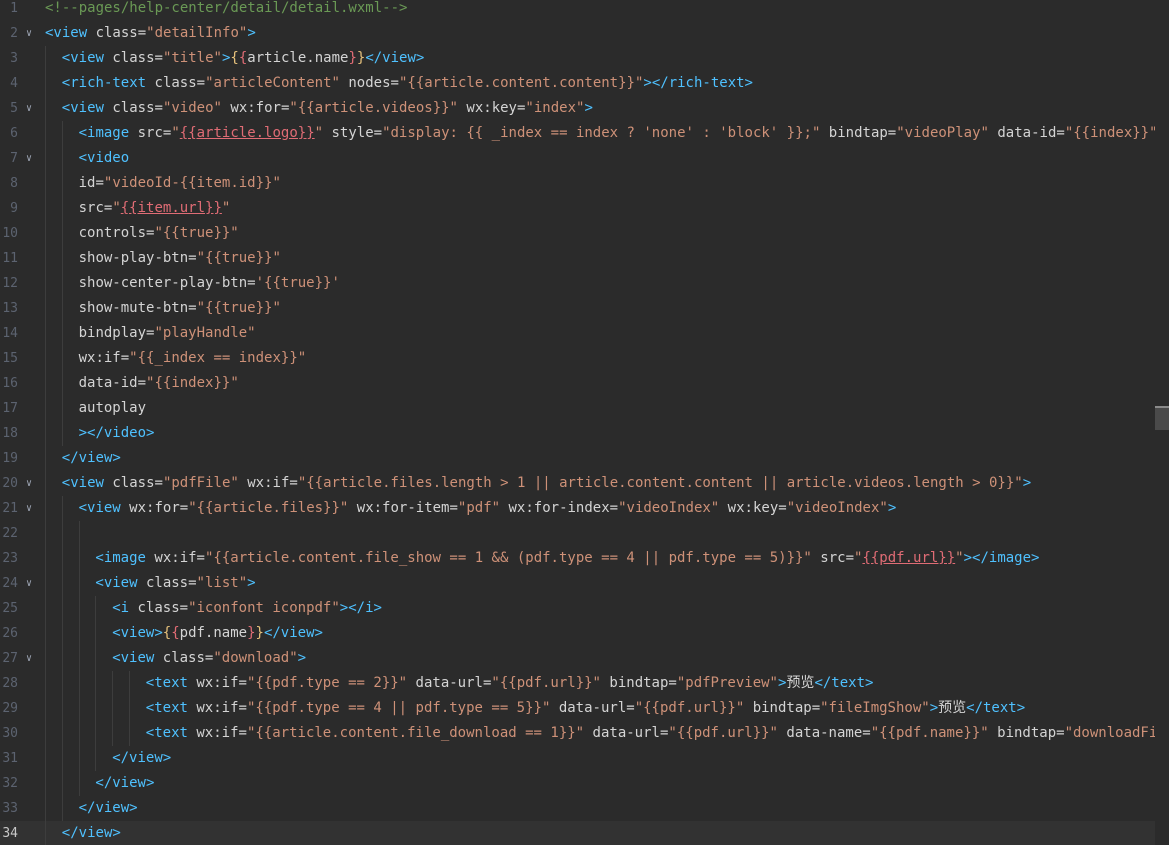  Describe the element at coordinates (584, 383) in the screenshot. I see `code-line: 16 data-id="{{index}}"` at that location.